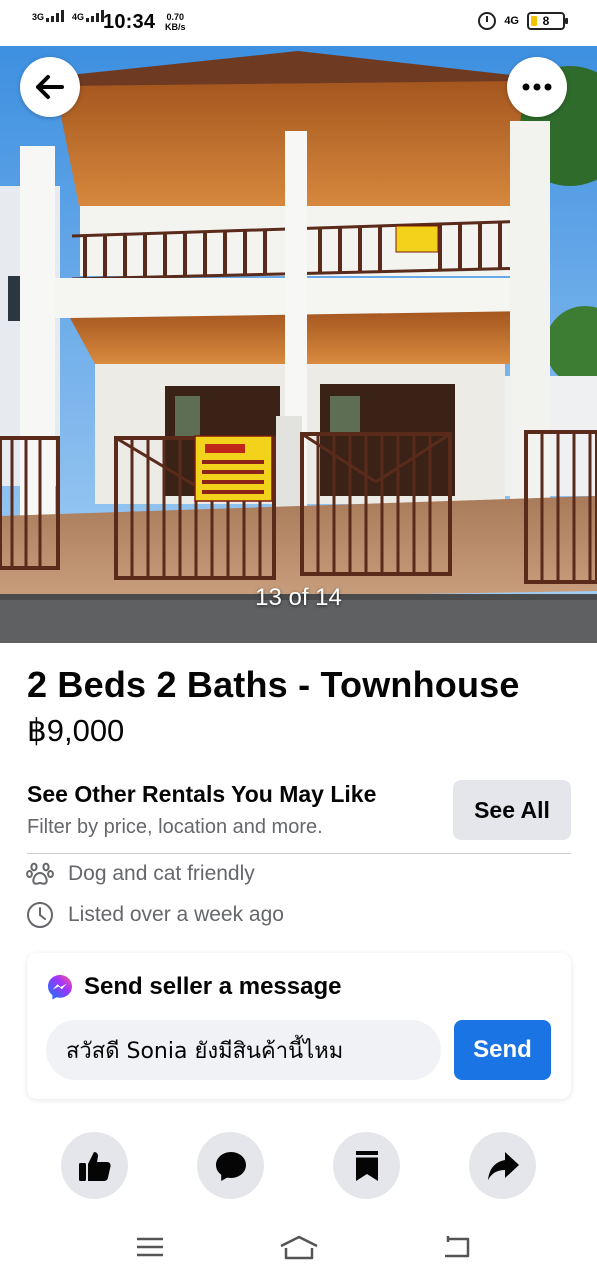  I want to click on network-speed-value: 0.70, so click(175, 17).